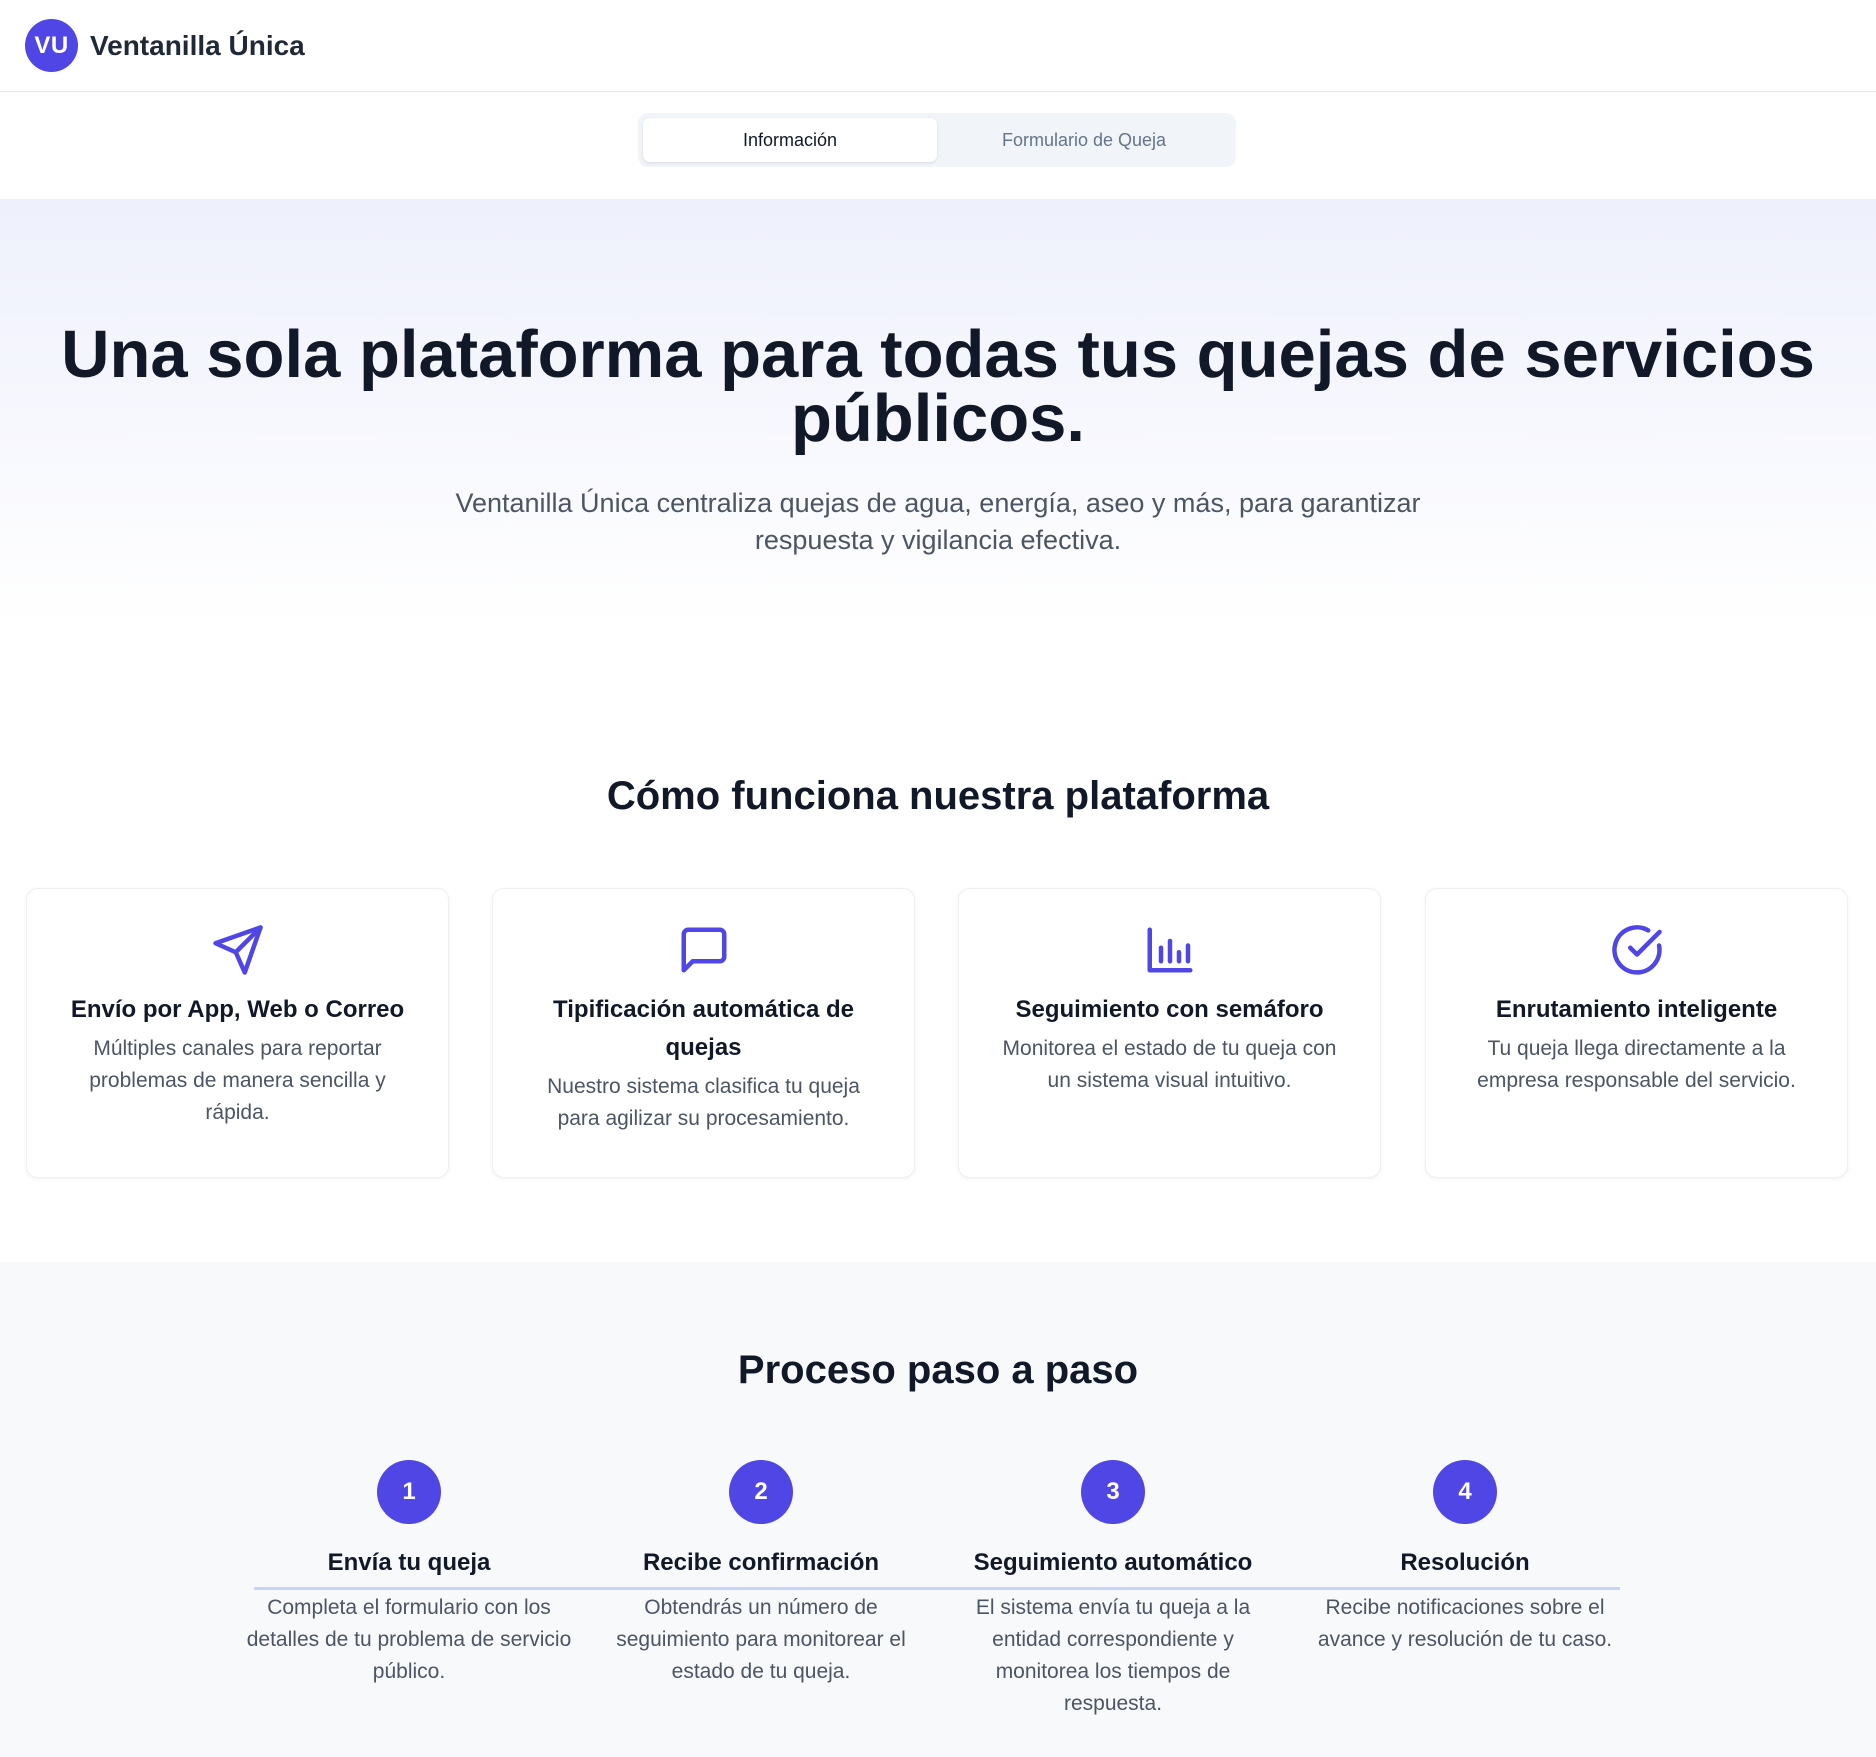 This screenshot has height=1757, width=1876. What do you see at coordinates (938, 796) in the screenshot?
I see `features-title: Cómo funciona nuestra plataforma` at bounding box center [938, 796].